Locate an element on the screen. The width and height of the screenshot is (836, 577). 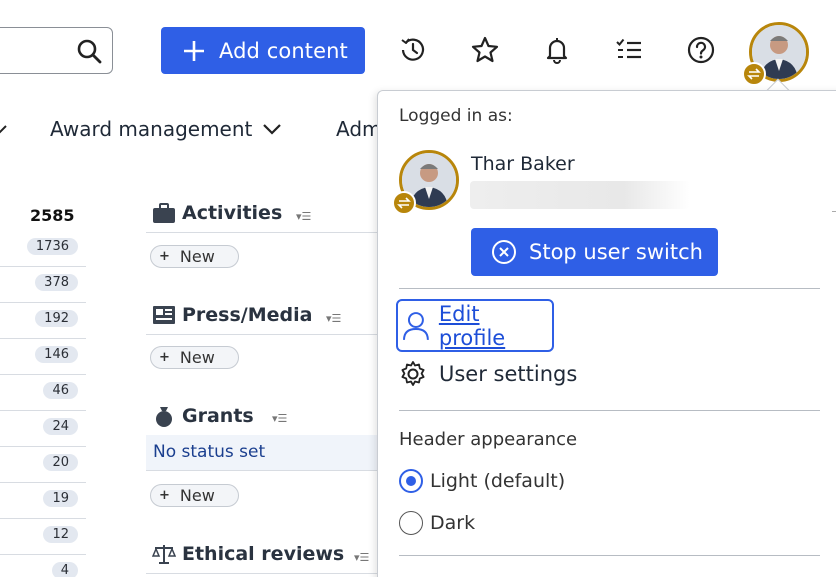
table-row: 19 is located at coordinates (43, 501).